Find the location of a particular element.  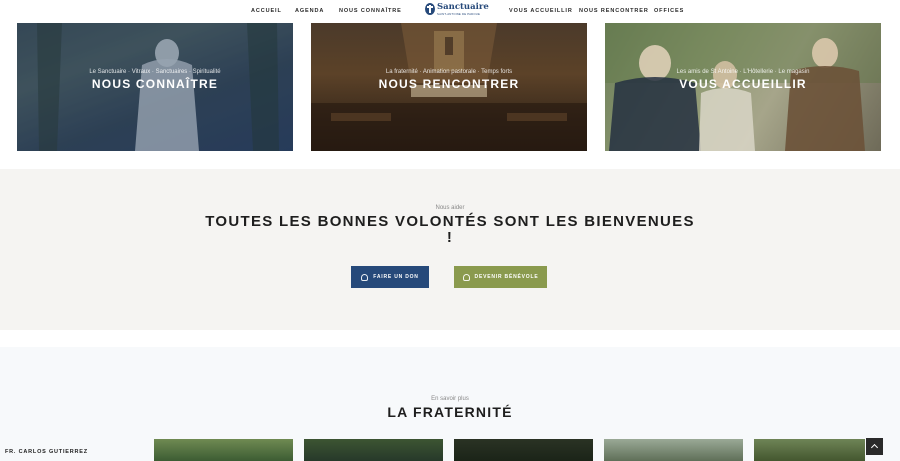

section-kicker: Nous aider is located at coordinates (450, 208).